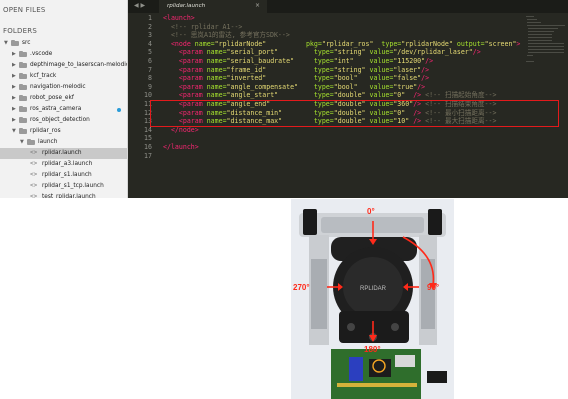 This screenshot has width=568, height=399. What do you see at coordinates (181, 147) in the screenshot?
I see `code-line: </launch>` at bounding box center [181, 147].